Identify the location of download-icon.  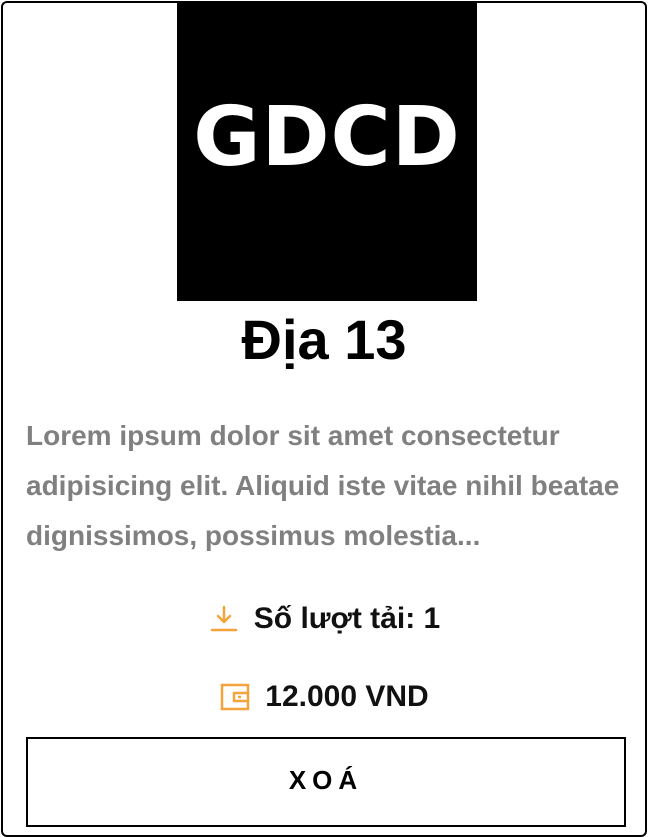
(224, 619).